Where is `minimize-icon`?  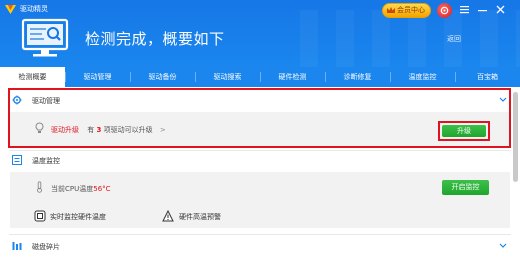
minimize-icon is located at coordinates (482, 9).